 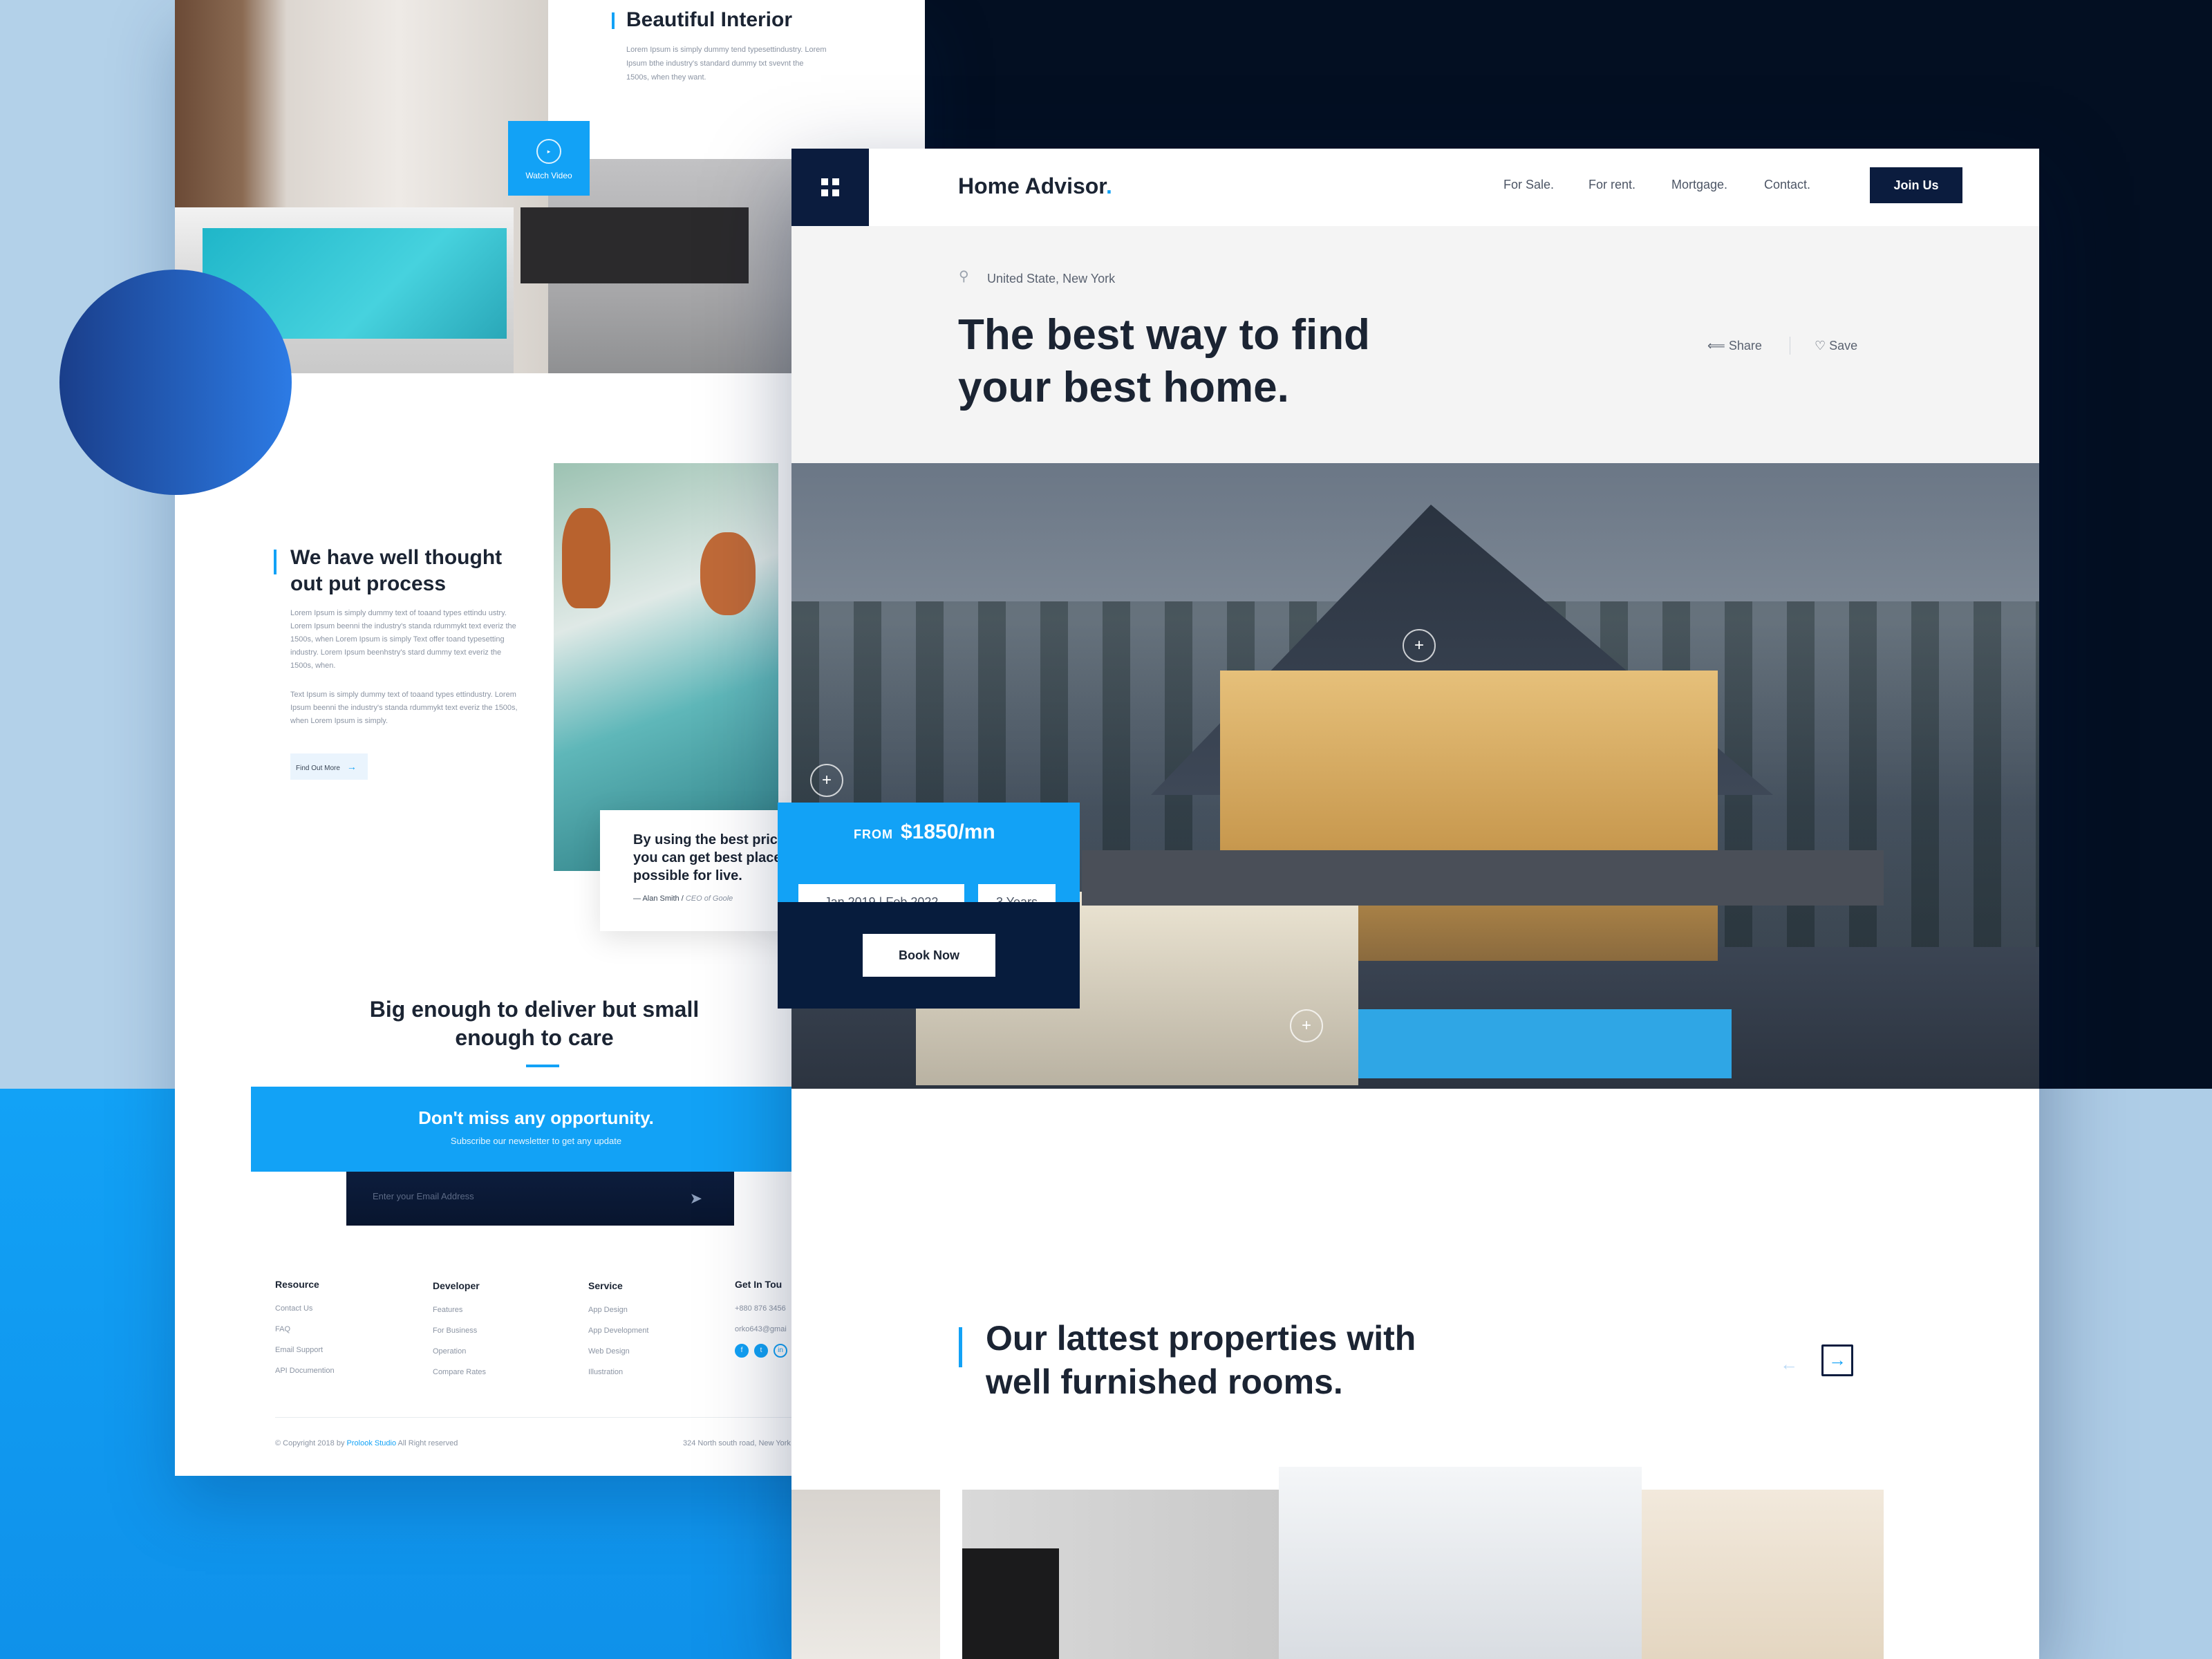 I want to click on interior-title: Beautiful Interior, so click(x=709, y=19).